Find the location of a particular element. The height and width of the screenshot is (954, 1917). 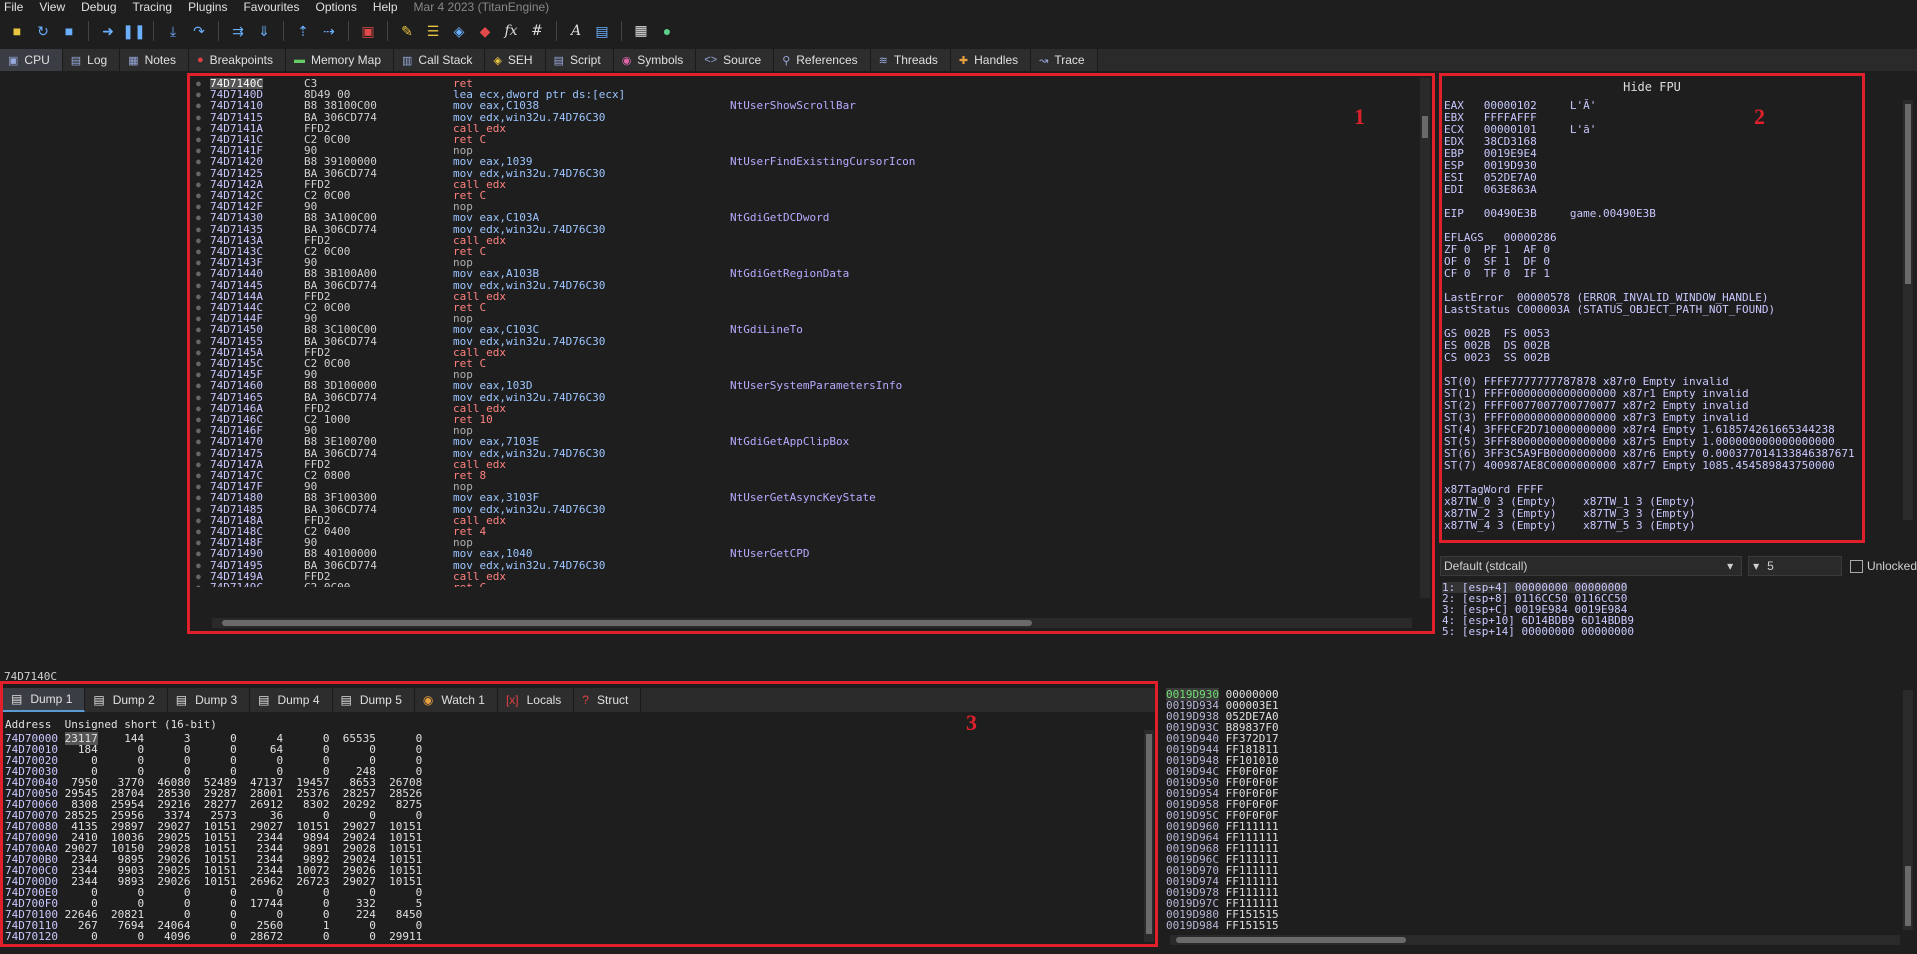

annotation-1: 1 is located at coordinates (1359, 116).